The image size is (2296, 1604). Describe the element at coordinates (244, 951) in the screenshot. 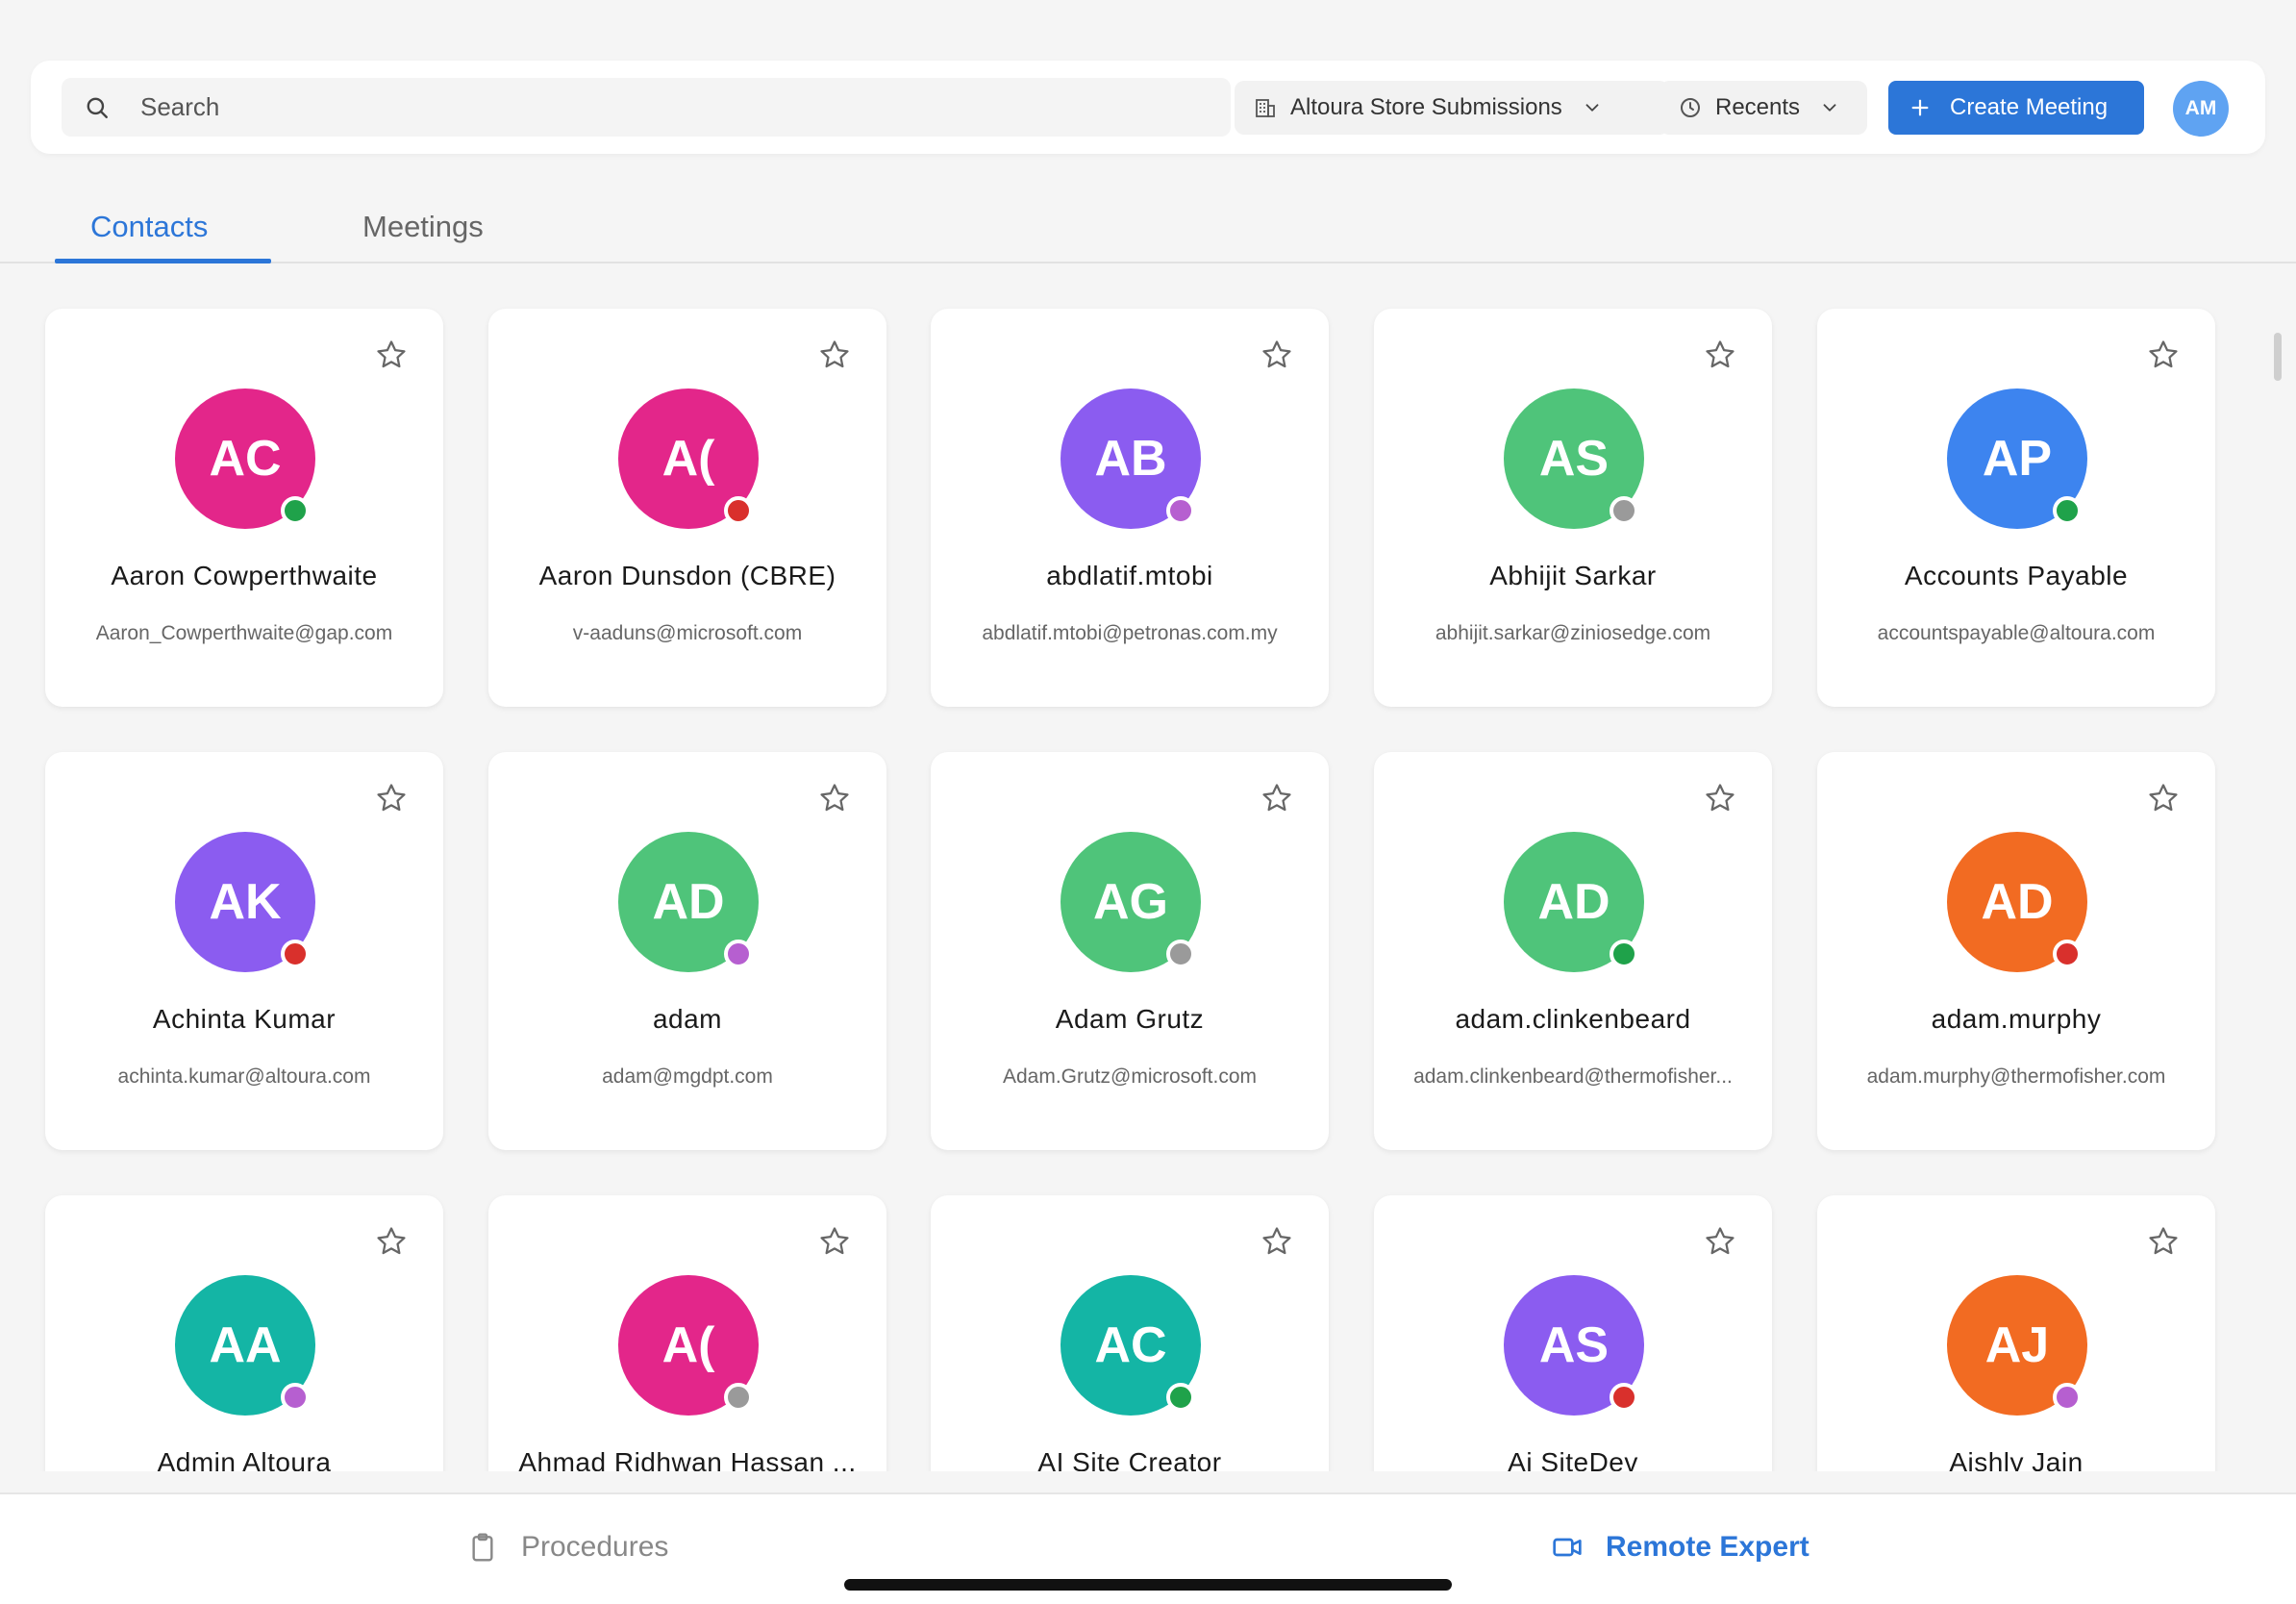

I see `contact-card: AK Achinta Kumar achinta.kumar@altoura.com` at that location.